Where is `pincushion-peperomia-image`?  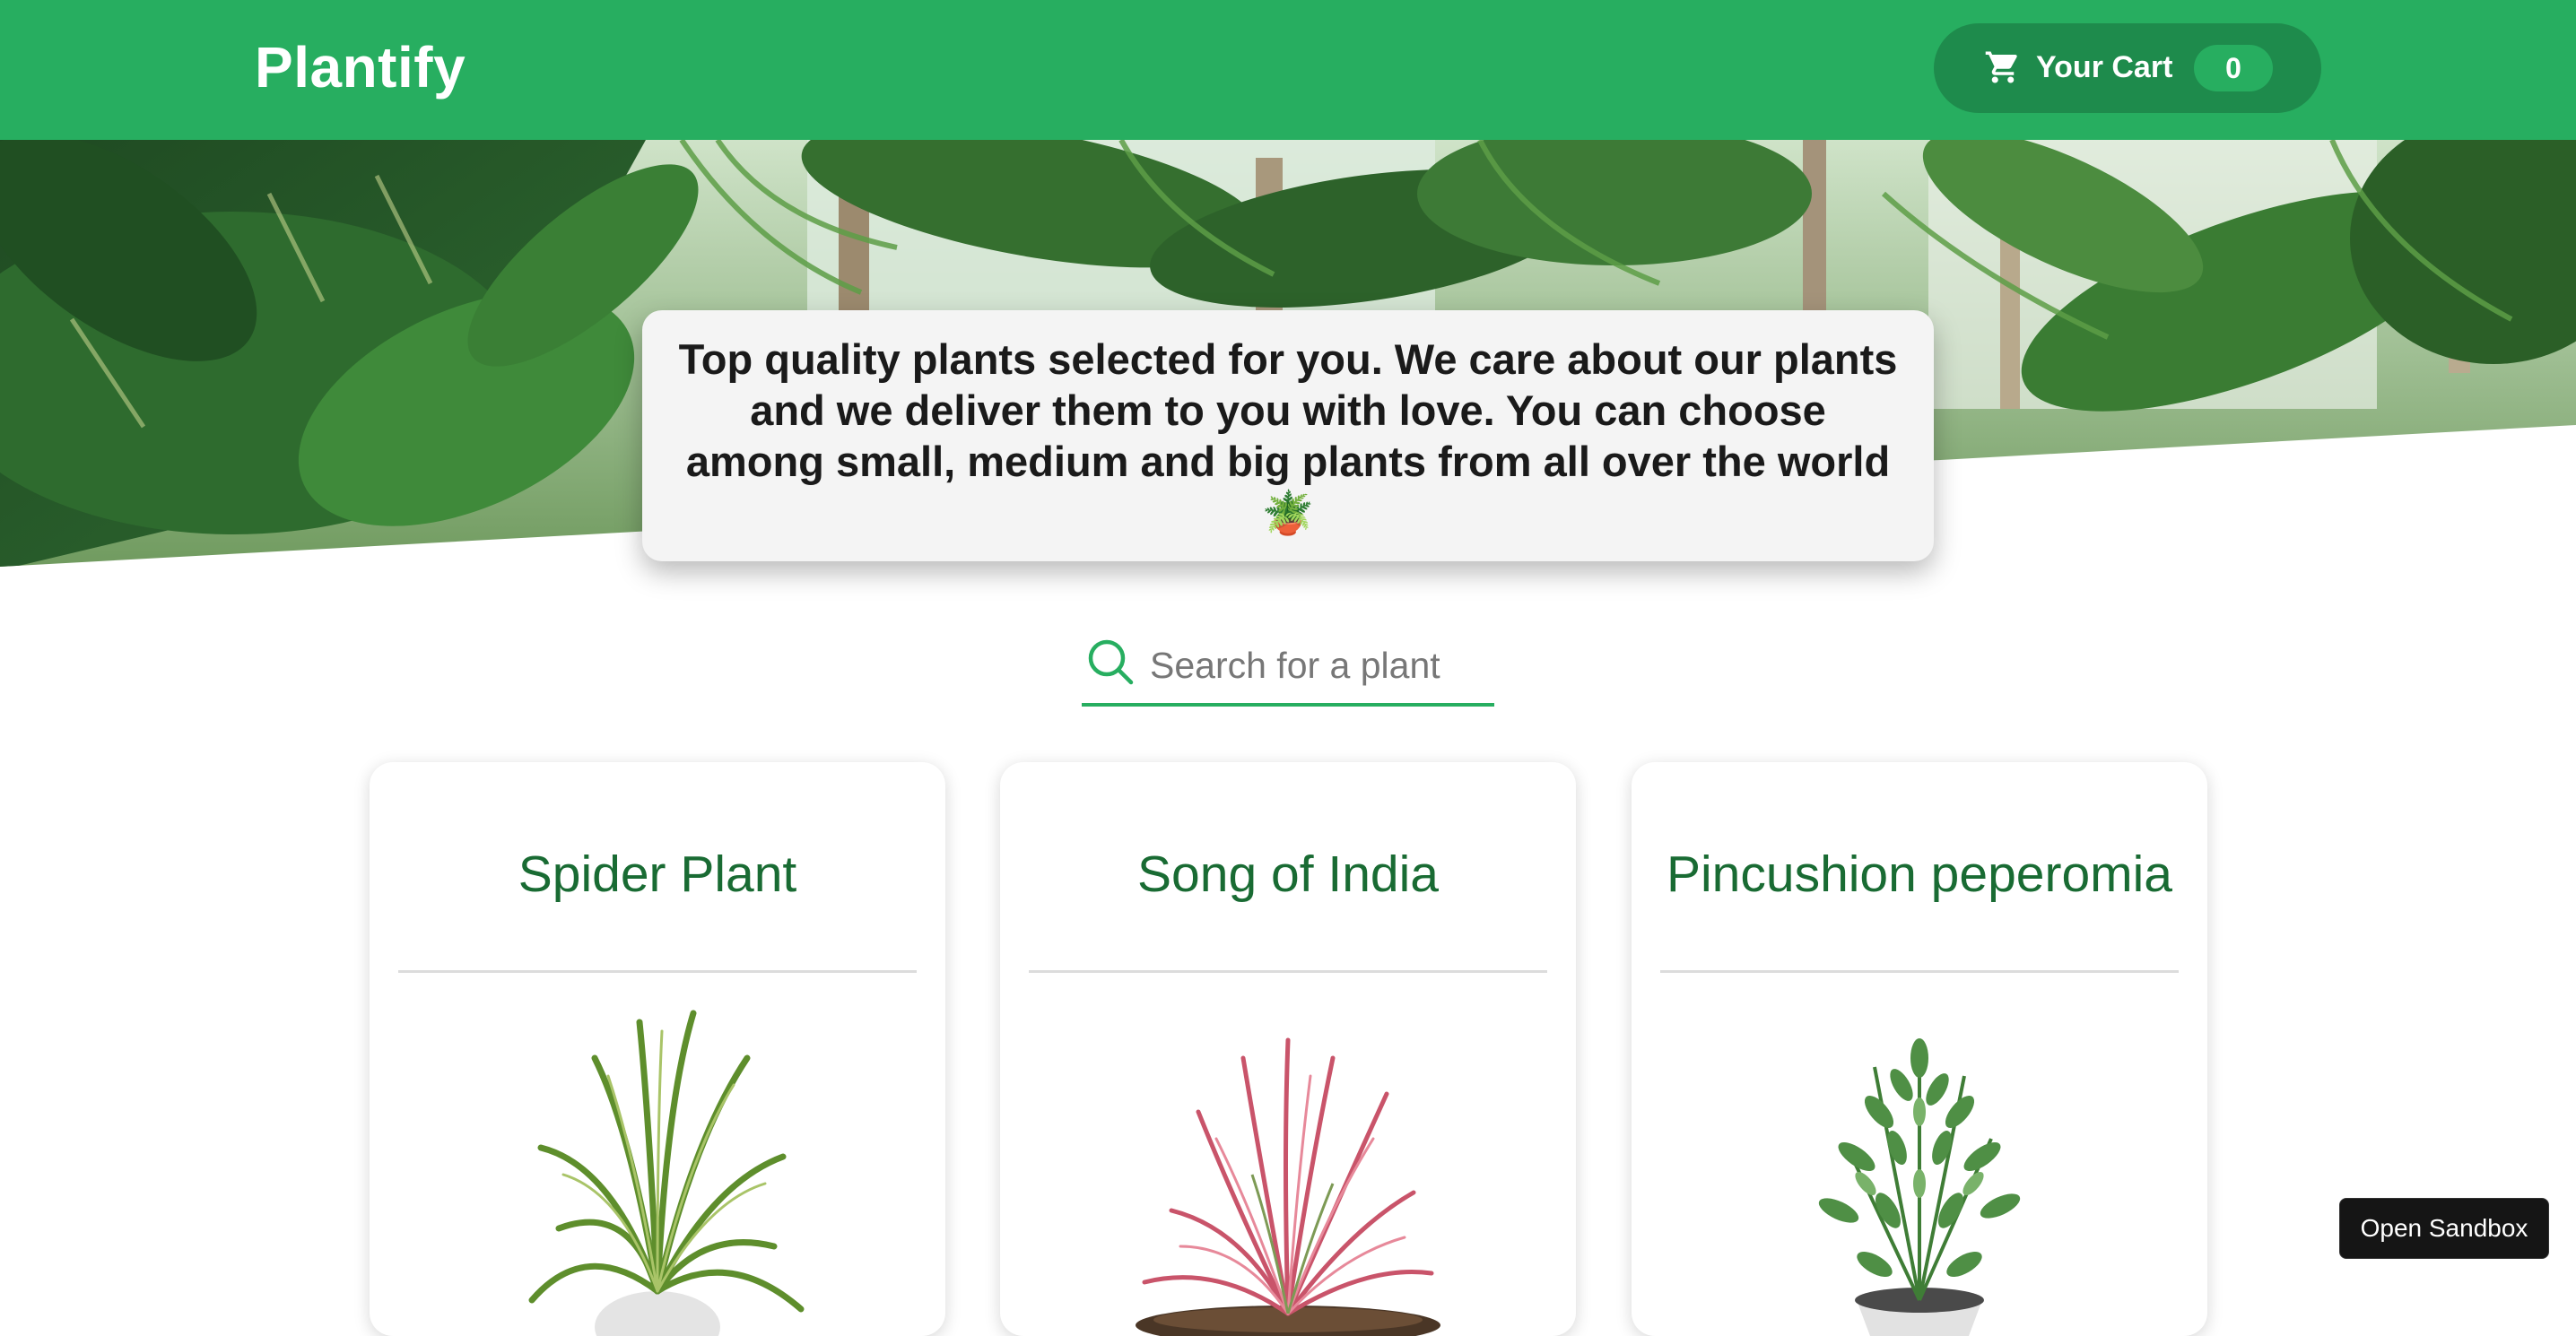
pincushion-peperomia-image is located at coordinates (1919, 1170).